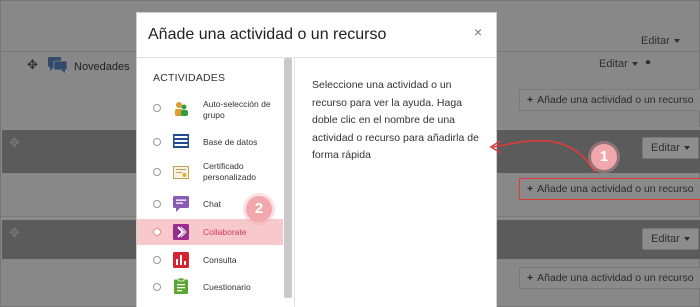 Image resolution: width=700 pixels, height=307 pixels. Describe the element at coordinates (648, 62) in the screenshot. I see `user-icon: ●` at that location.